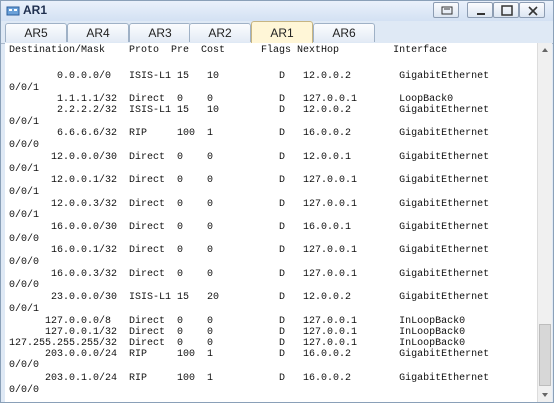  What do you see at coordinates (36, 32) in the screenshot?
I see `tab-ar5: AR5` at bounding box center [36, 32].